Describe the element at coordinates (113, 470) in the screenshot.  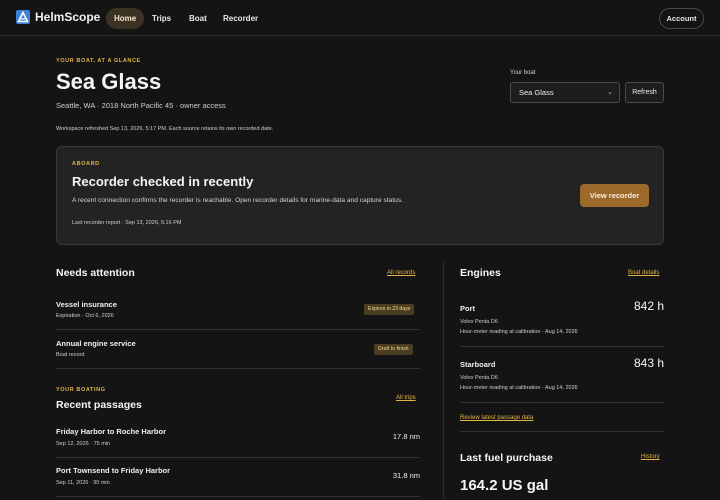
I see `passage-title: Port Townsend to Friday Harbor` at that location.